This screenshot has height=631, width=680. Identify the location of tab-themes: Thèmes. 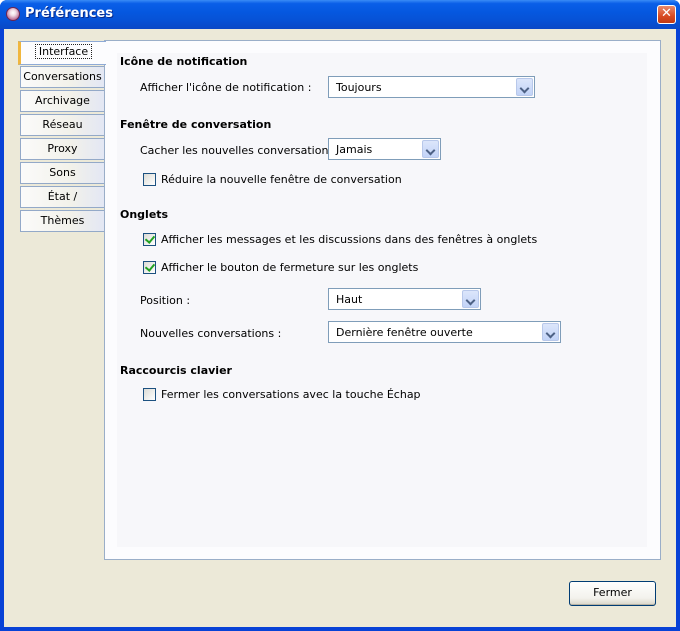
(62, 221).